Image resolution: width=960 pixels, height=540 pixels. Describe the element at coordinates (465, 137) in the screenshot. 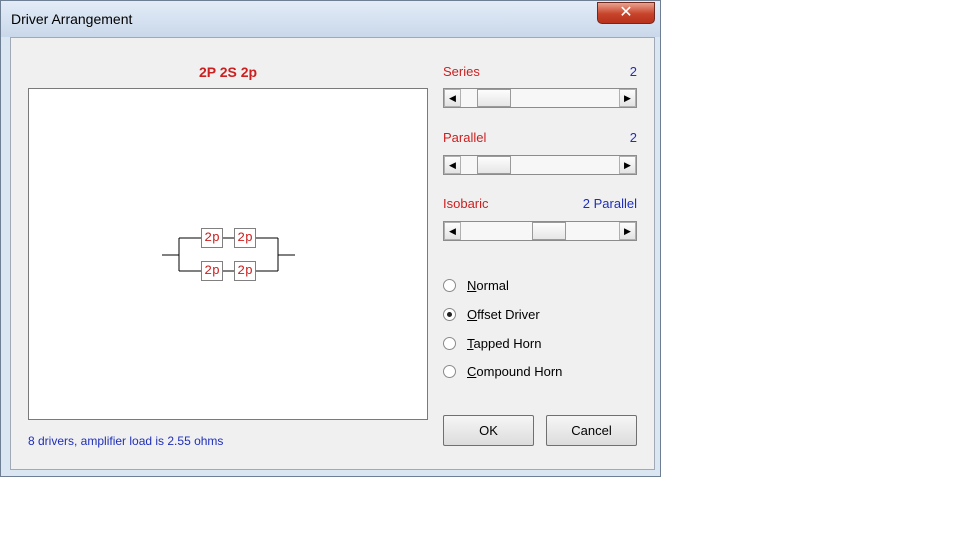

I see `parallel-label: Parallel` at that location.